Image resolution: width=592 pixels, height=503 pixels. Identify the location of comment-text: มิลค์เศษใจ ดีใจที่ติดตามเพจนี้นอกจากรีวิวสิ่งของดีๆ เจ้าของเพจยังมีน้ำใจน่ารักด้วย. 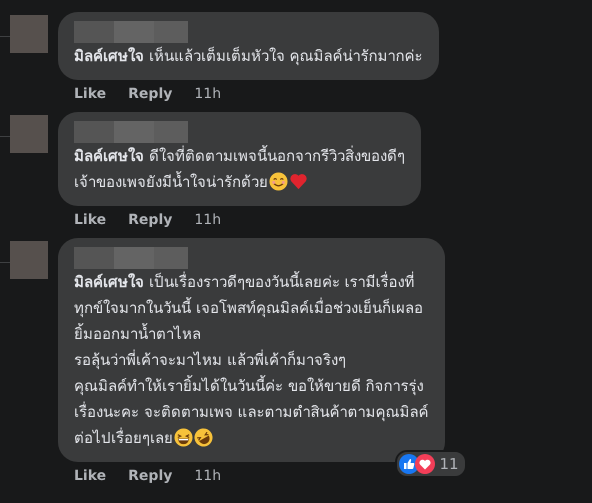
(239, 168).